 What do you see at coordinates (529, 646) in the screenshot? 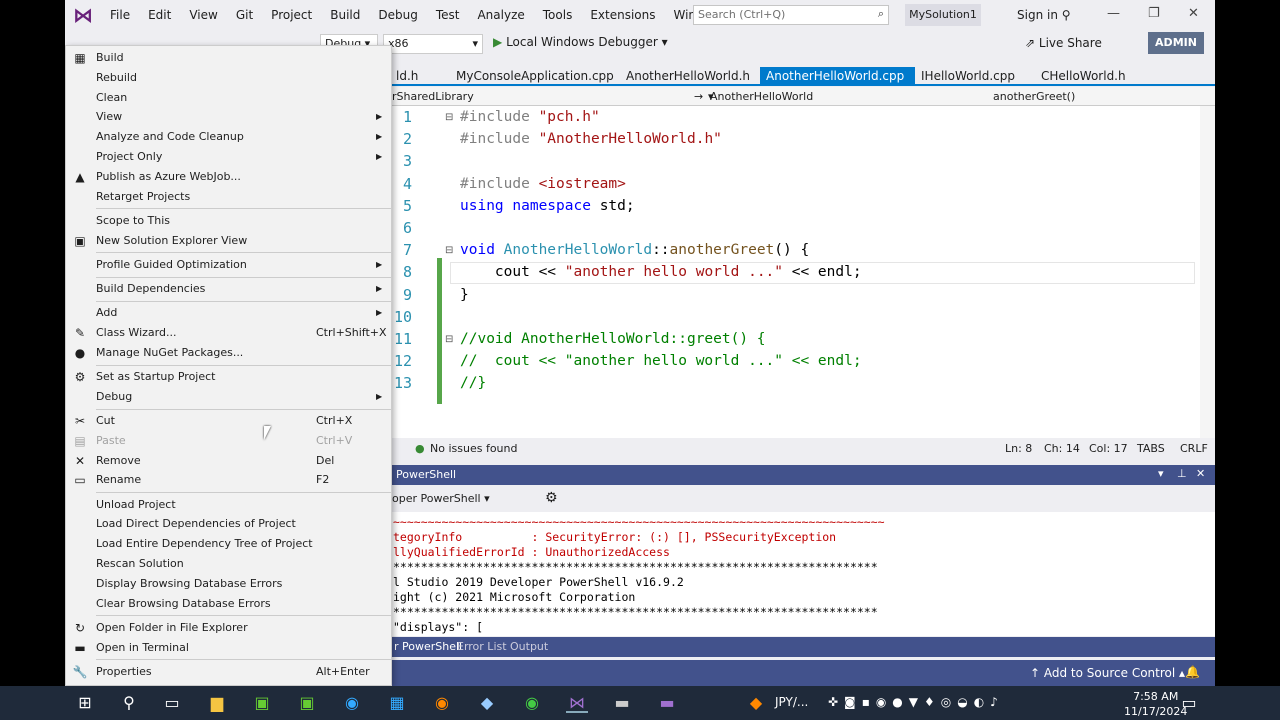
I see `tab-output: Output` at bounding box center [529, 646].